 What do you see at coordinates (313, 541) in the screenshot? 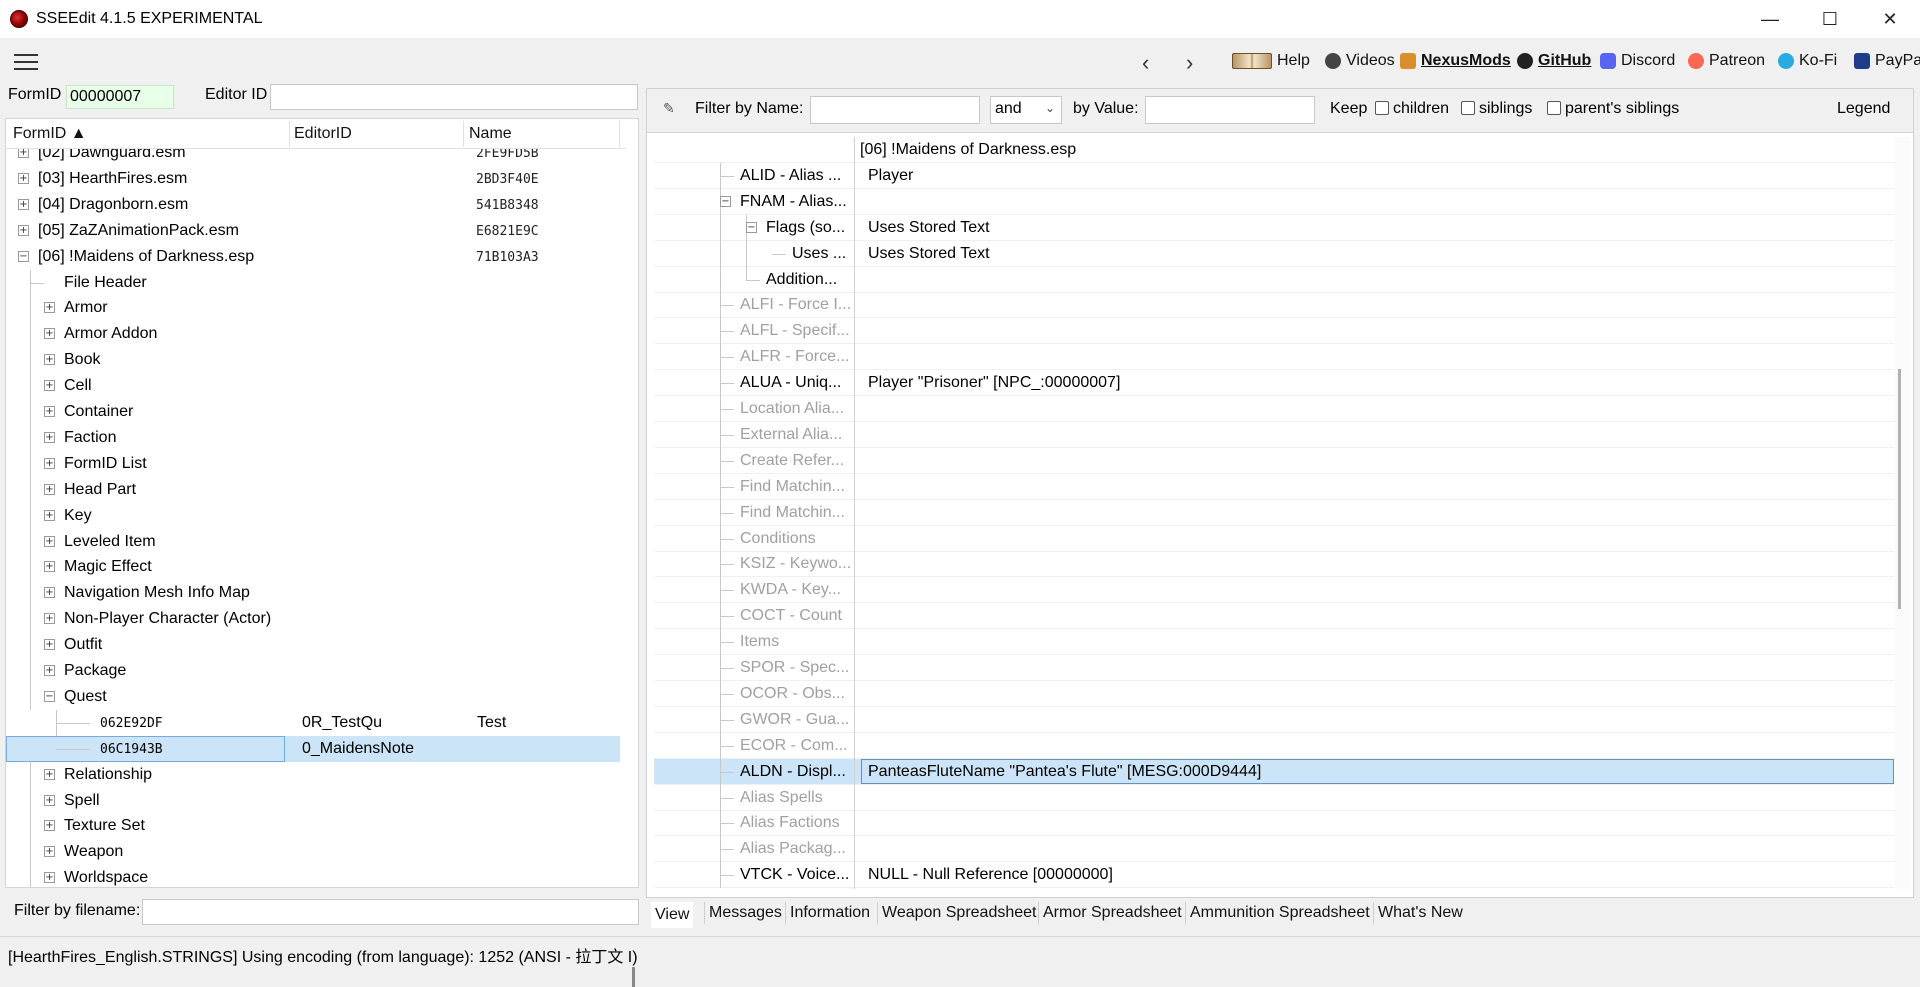
I see `tree-row: + Leveled Item` at bounding box center [313, 541].